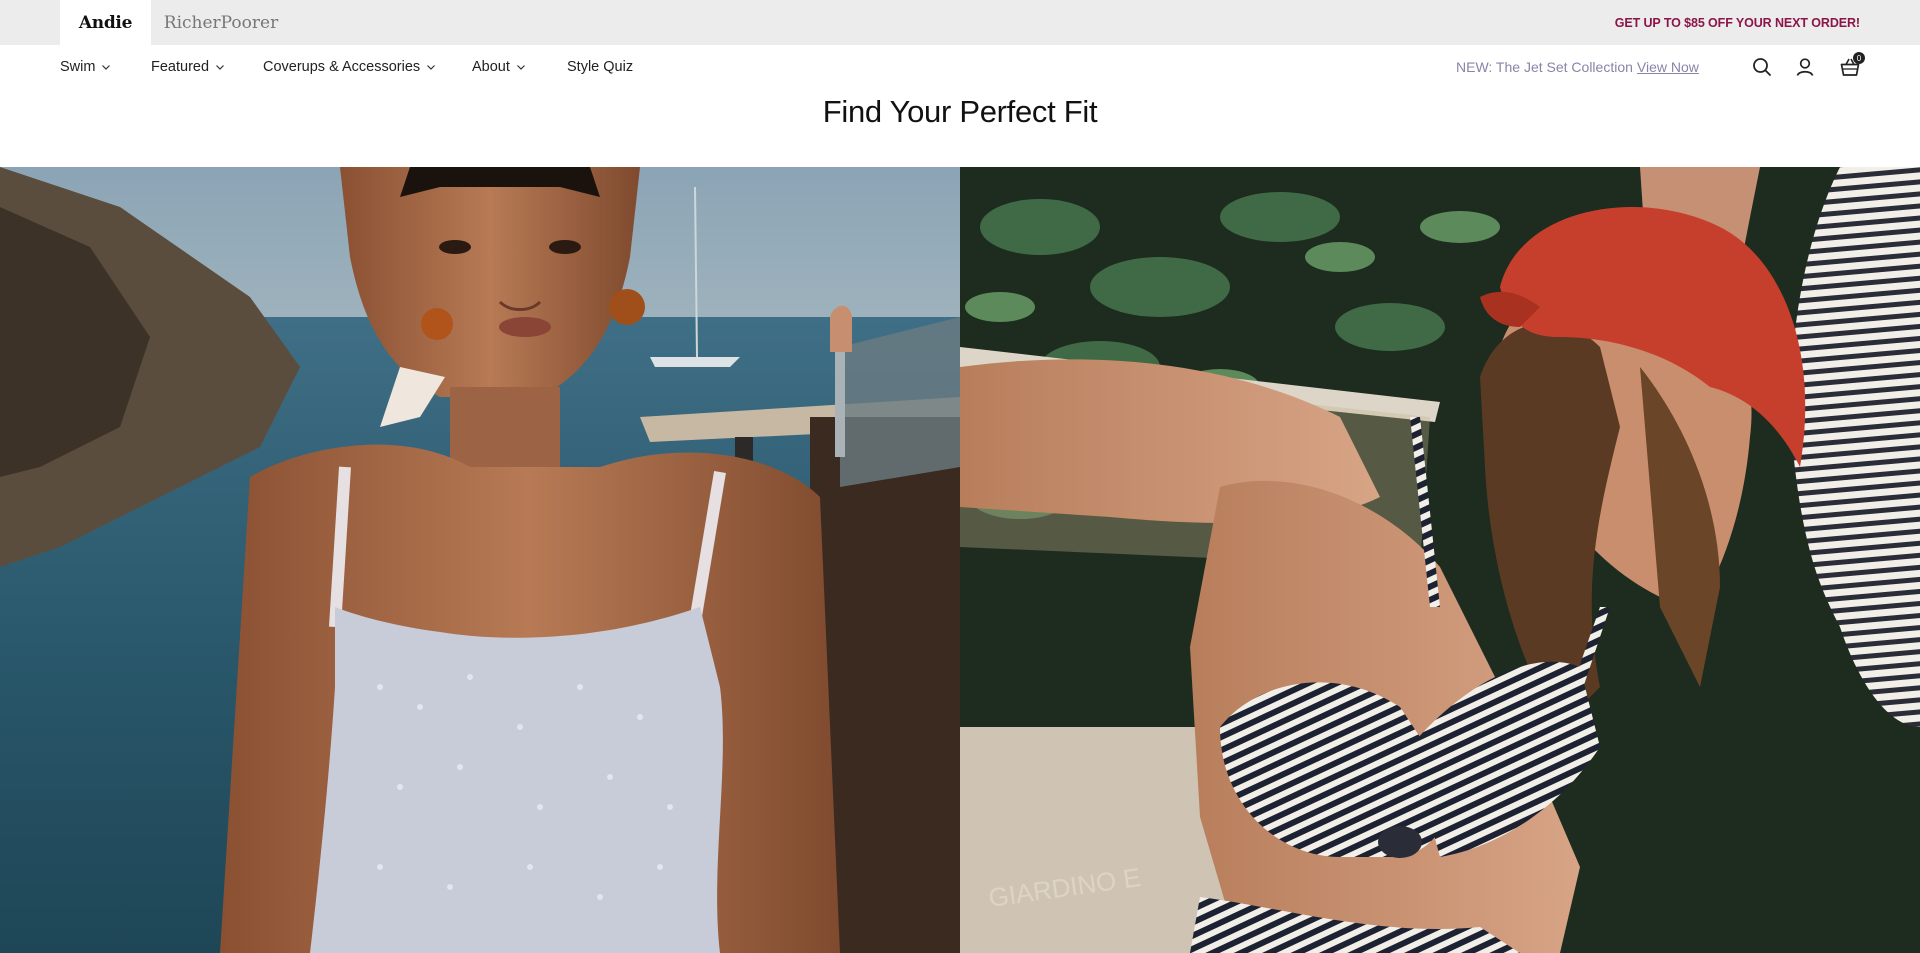  I want to click on brand-tab-andie: Andie, so click(105, 22).